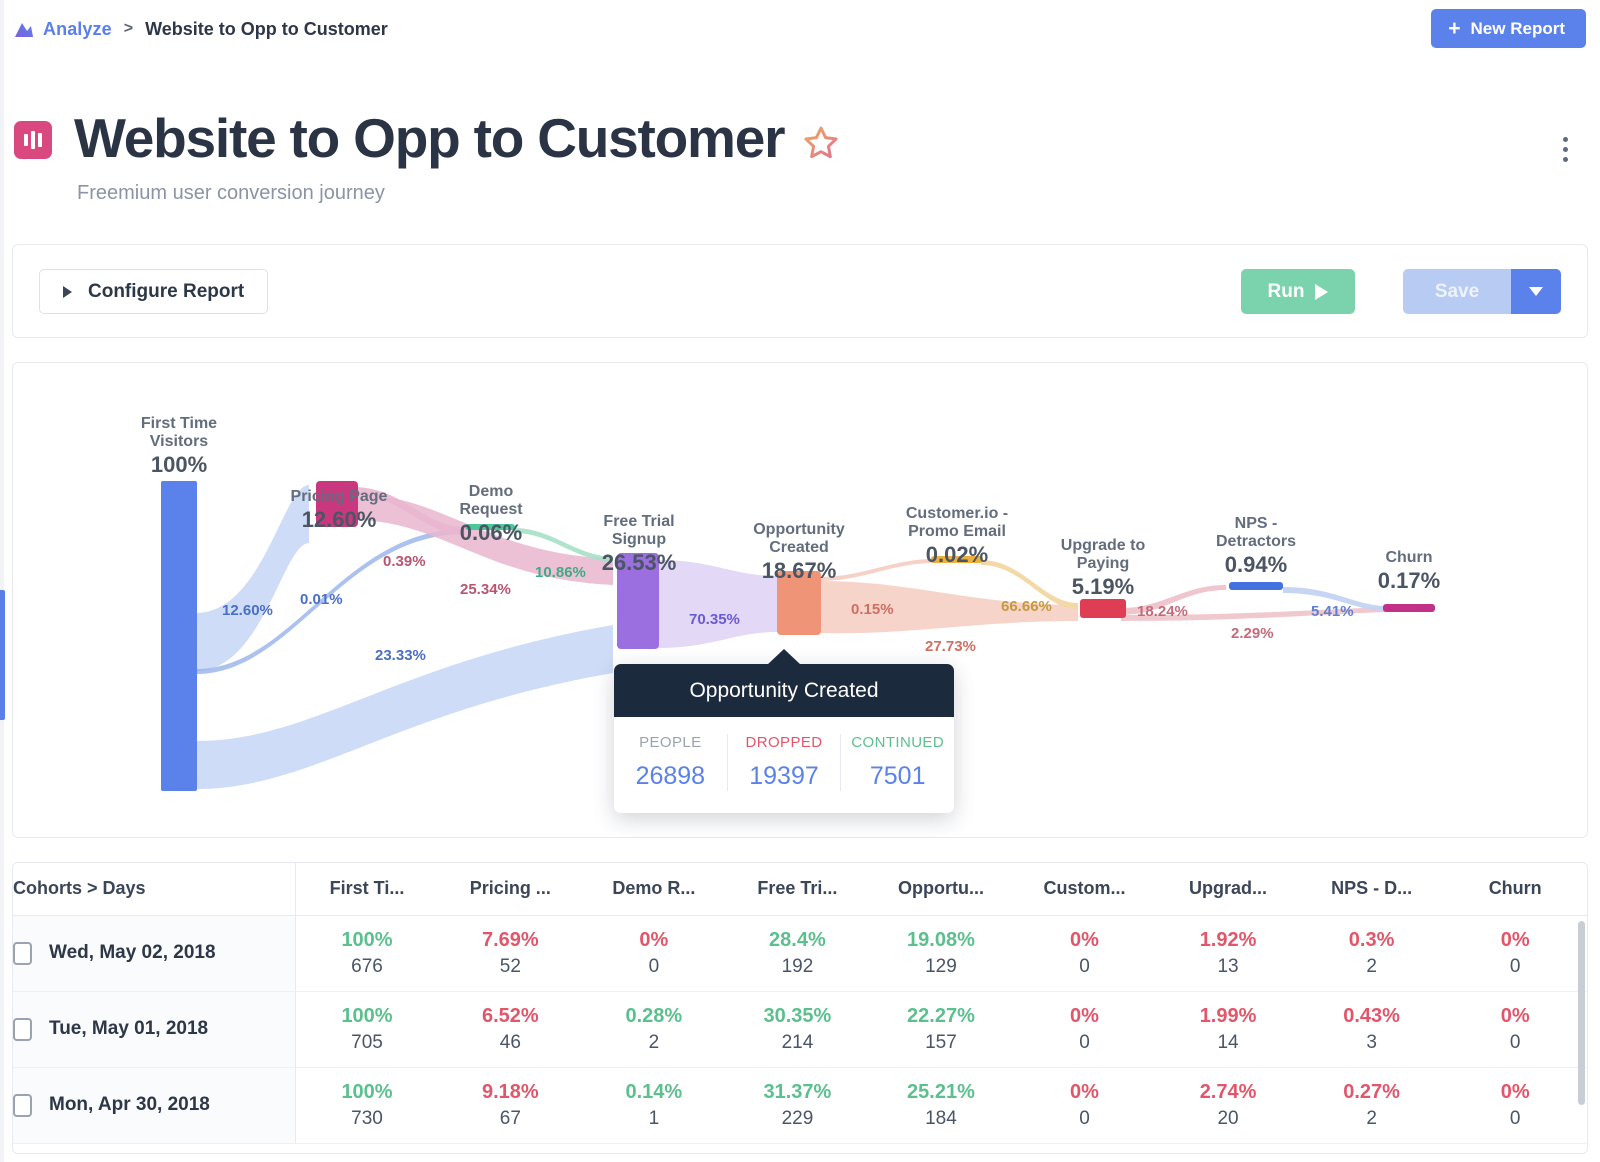 The width and height of the screenshot is (1600, 1162). What do you see at coordinates (941, 1029) in the screenshot?
I see `metric-cell: 22.27% 157` at bounding box center [941, 1029].